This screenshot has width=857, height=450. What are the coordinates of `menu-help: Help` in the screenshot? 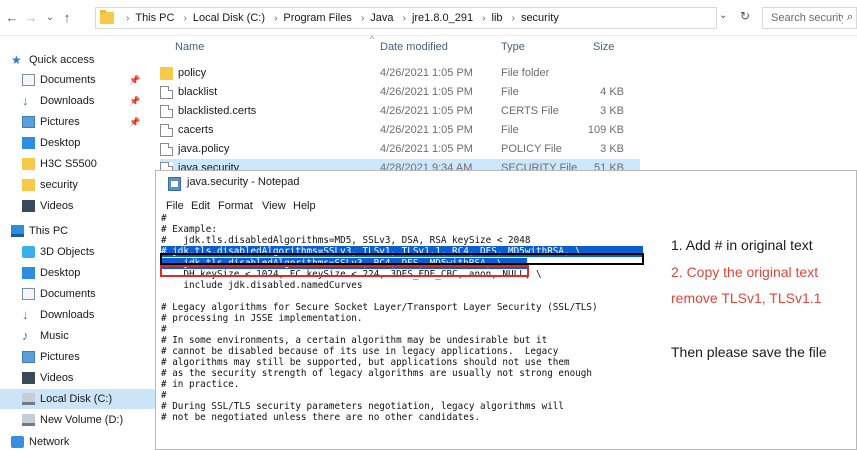 It's located at (304, 206).